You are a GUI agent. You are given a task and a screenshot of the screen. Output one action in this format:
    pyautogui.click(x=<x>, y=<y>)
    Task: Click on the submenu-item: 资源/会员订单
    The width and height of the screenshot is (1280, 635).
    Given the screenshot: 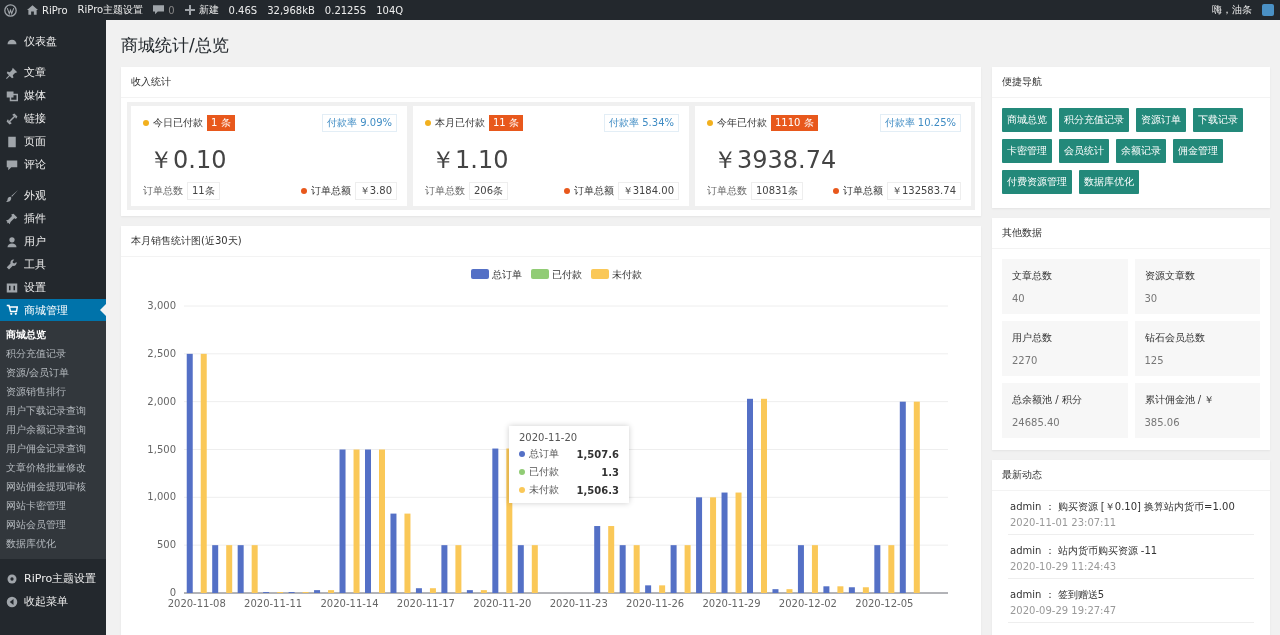 What is the action you would take?
    pyautogui.click(x=53, y=372)
    